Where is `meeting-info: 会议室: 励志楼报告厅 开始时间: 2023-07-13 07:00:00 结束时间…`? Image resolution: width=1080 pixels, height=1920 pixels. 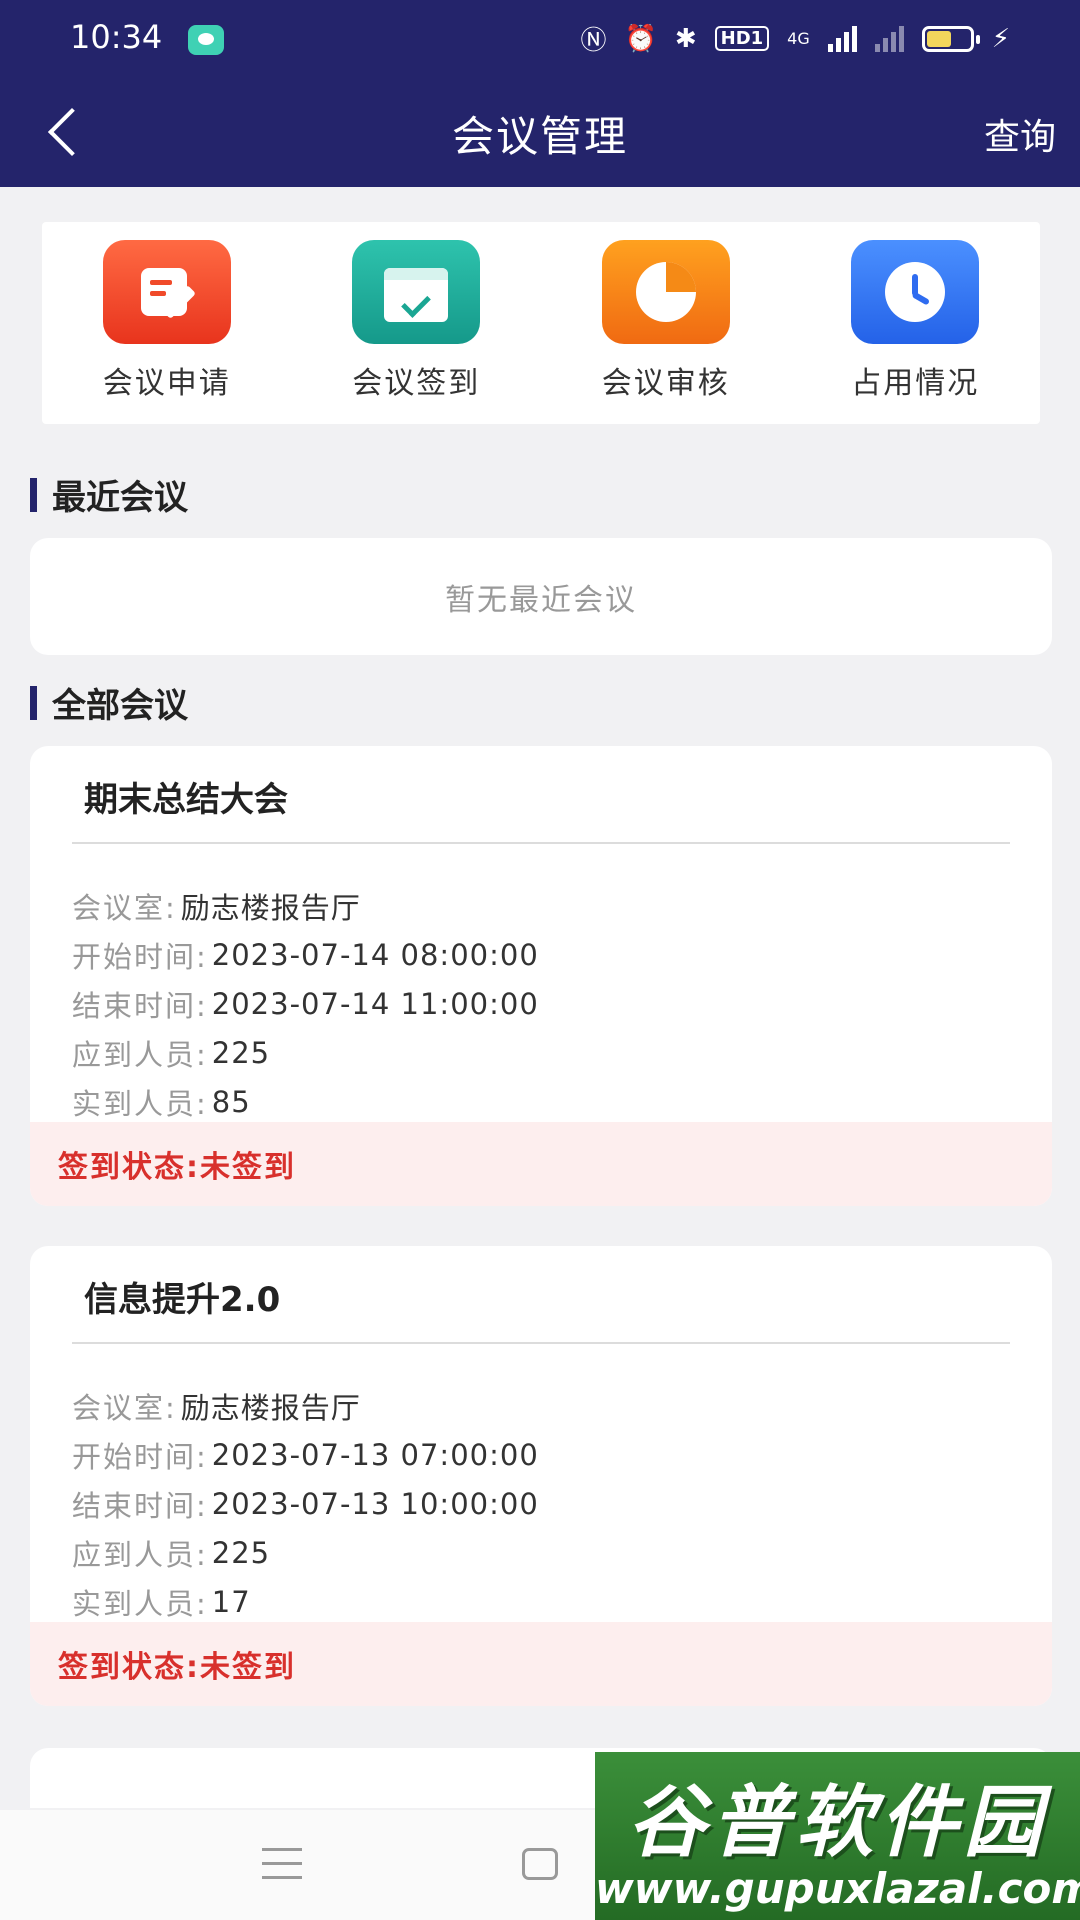 meeting-info: 会议室: 励志楼报告厅 开始时间: 2023-07-13 07:00:00 结束时间… is located at coordinates (305, 1503).